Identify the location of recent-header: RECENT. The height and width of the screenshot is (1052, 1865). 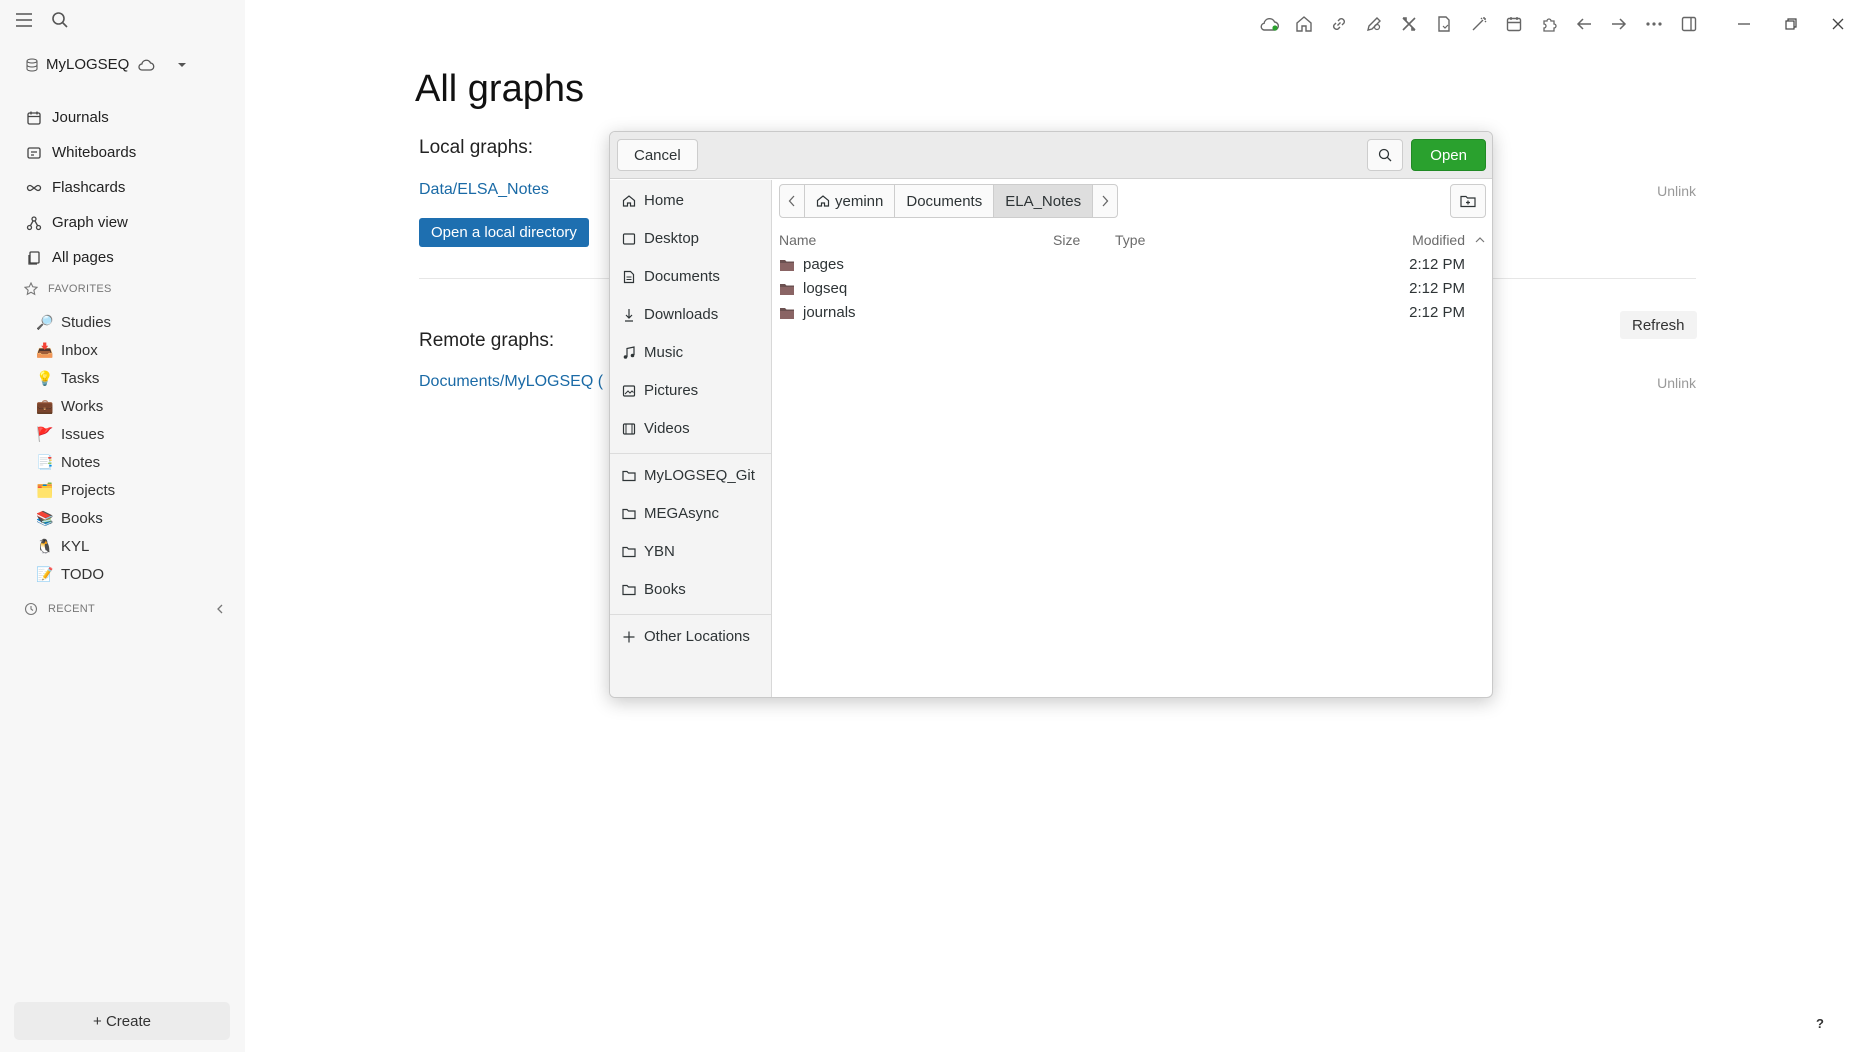
(124, 609).